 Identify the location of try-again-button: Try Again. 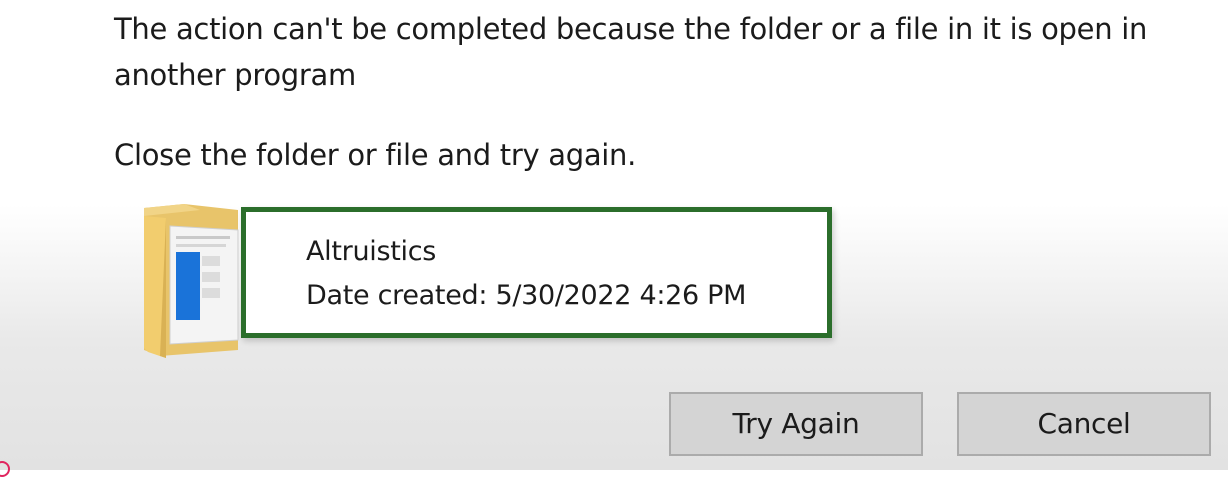
(796, 424).